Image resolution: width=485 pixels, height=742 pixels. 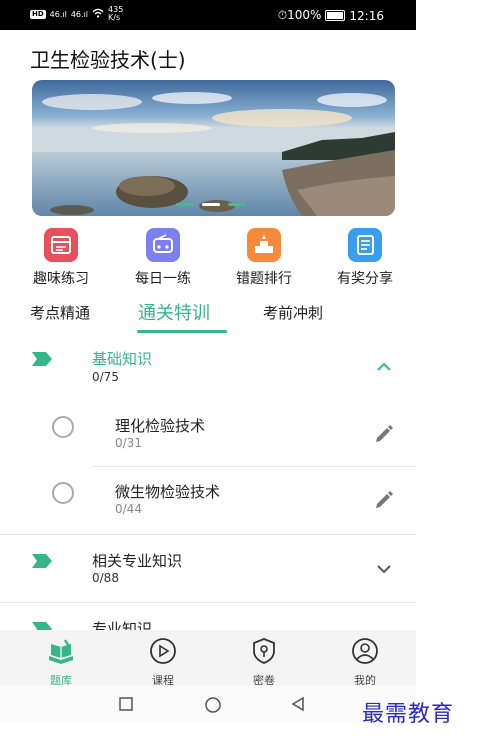 I want to click on banner-dot-active, so click(x=211, y=204).